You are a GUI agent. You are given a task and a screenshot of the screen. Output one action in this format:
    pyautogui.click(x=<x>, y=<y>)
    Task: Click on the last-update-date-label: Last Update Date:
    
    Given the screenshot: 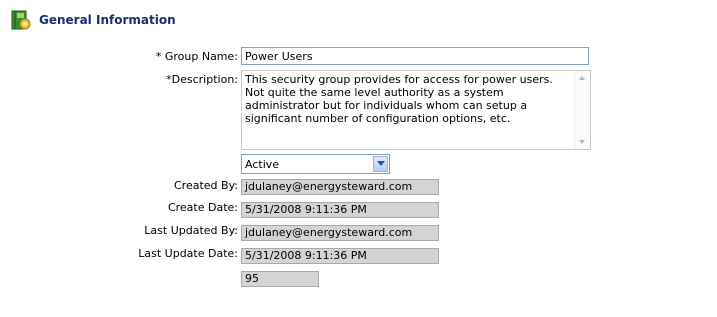 What is the action you would take?
    pyautogui.click(x=188, y=253)
    